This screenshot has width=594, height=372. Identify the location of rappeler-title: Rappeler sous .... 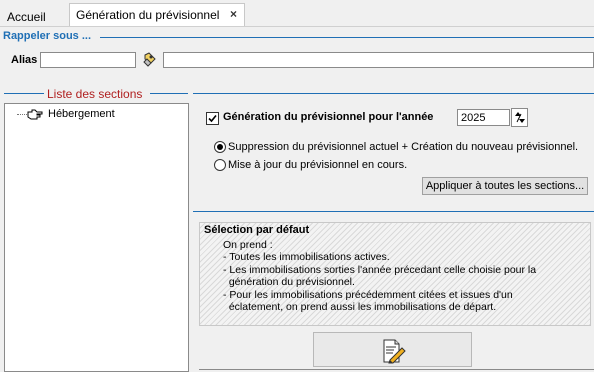
(47, 36).